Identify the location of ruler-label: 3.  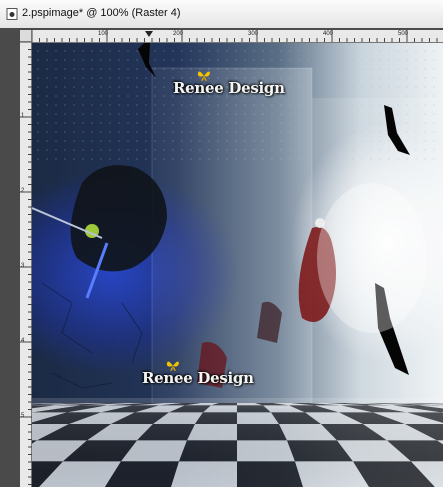
(23, 266).